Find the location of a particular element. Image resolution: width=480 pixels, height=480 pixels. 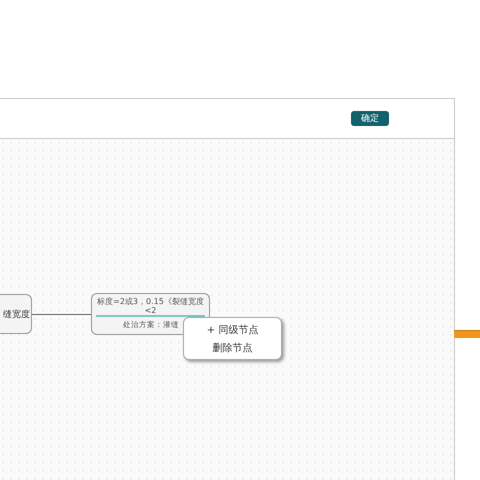

menu-item: 删除节点 is located at coordinates (232, 347).